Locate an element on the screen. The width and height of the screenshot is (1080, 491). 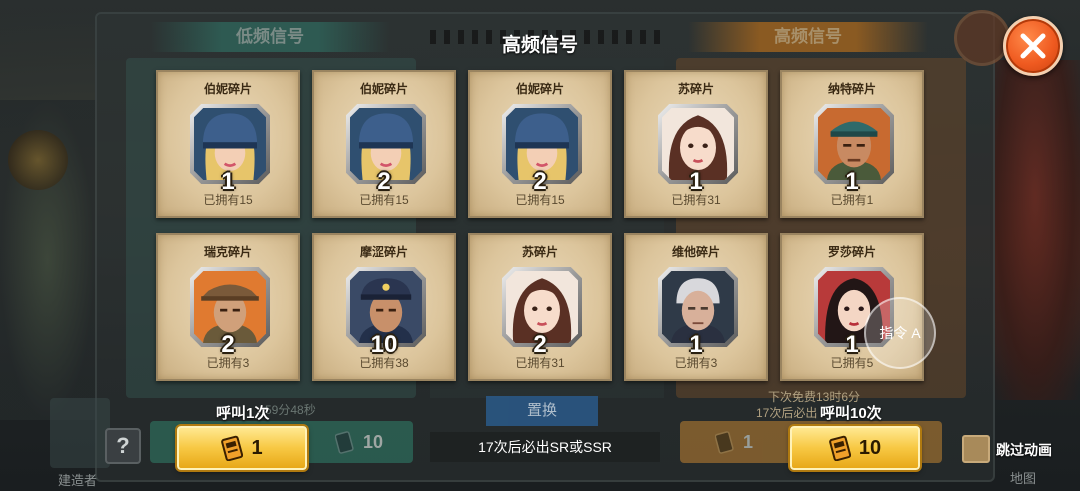
background-close-icon is located at coordinates (982, 38).